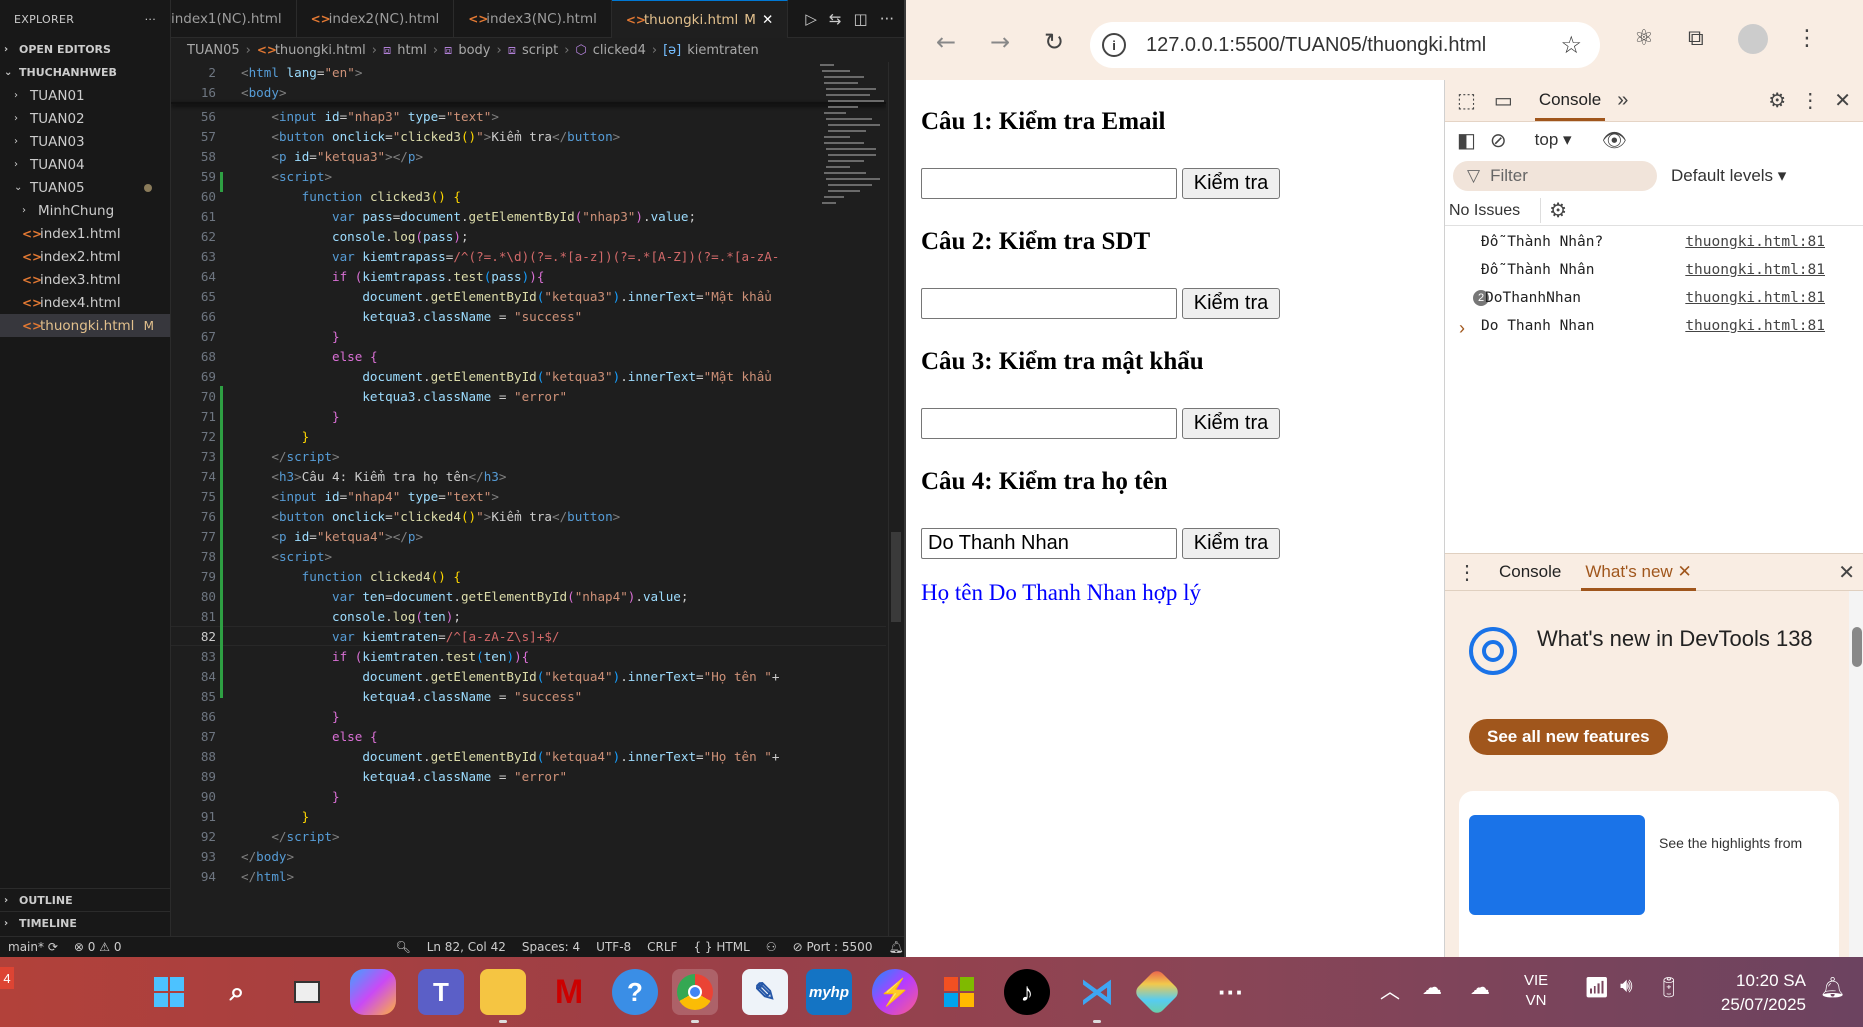 Image resolution: width=1863 pixels, height=1027 pixels. What do you see at coordinates (85, 95) in the screenshot?
I see `folder-tuan01: › TUAN01` at bounding box center [85, 95].